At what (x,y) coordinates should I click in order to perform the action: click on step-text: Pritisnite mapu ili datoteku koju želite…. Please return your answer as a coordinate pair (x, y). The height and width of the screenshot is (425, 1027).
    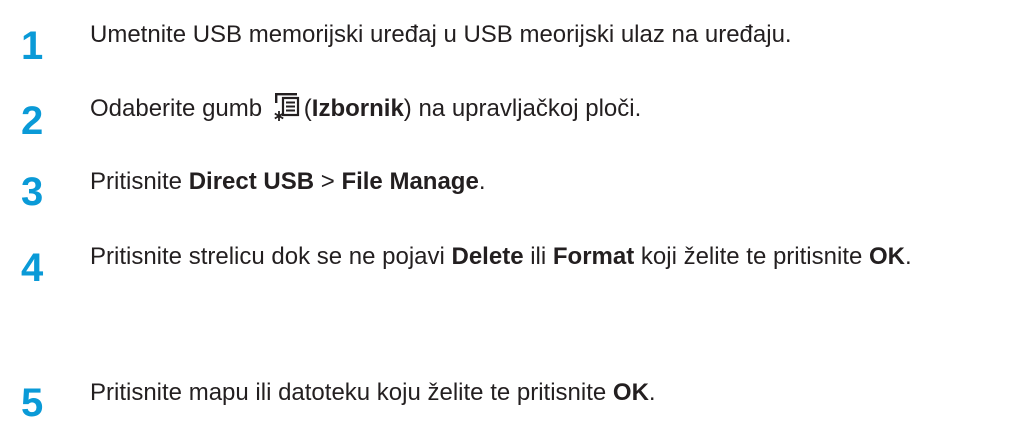
    Looking at the image, I should click on (555, 392).